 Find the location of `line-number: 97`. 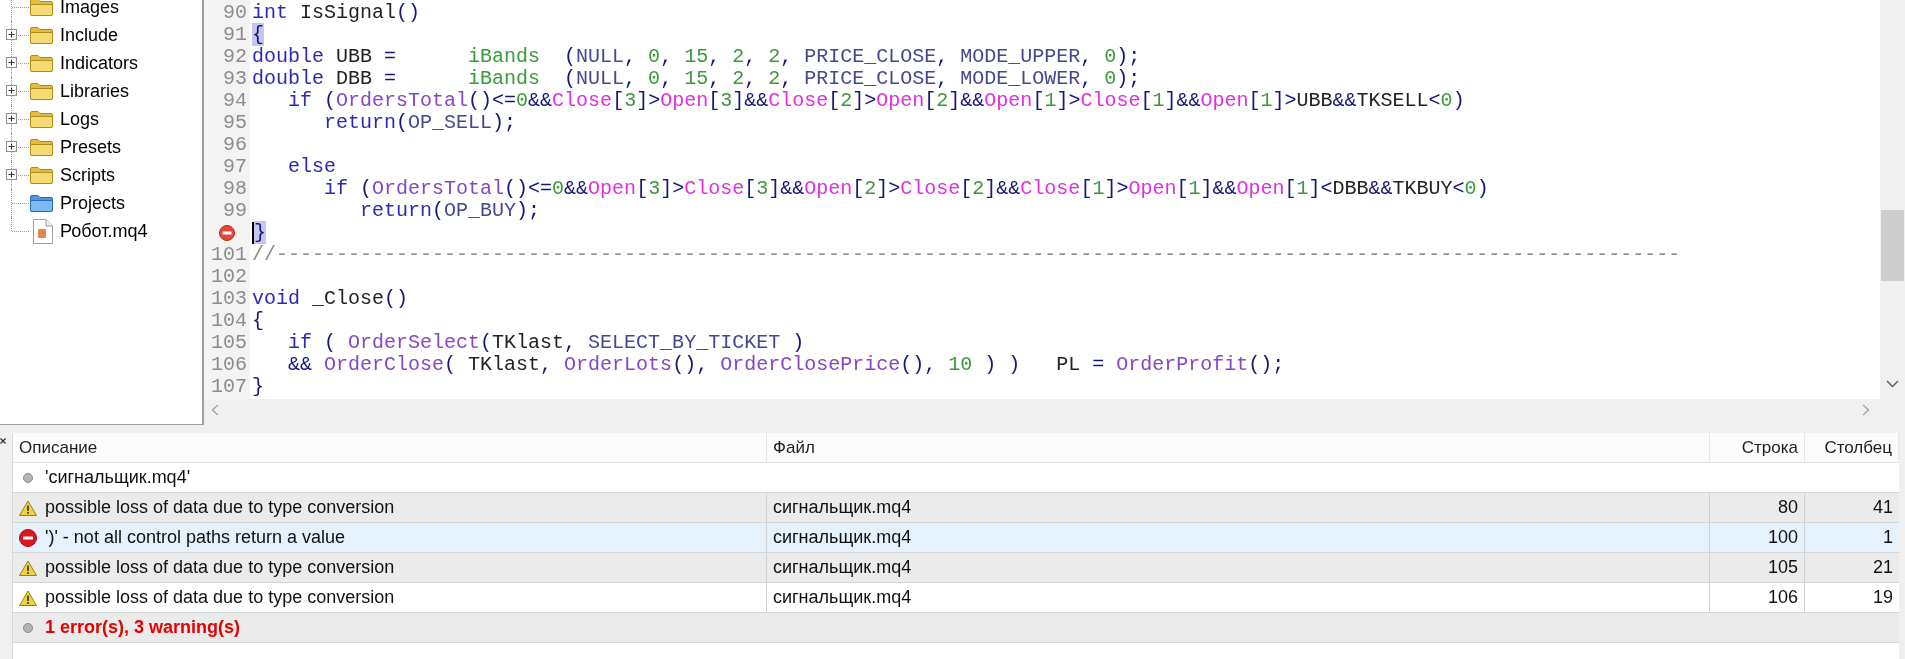

line-number: 97 is located at coordinates (235, 167).